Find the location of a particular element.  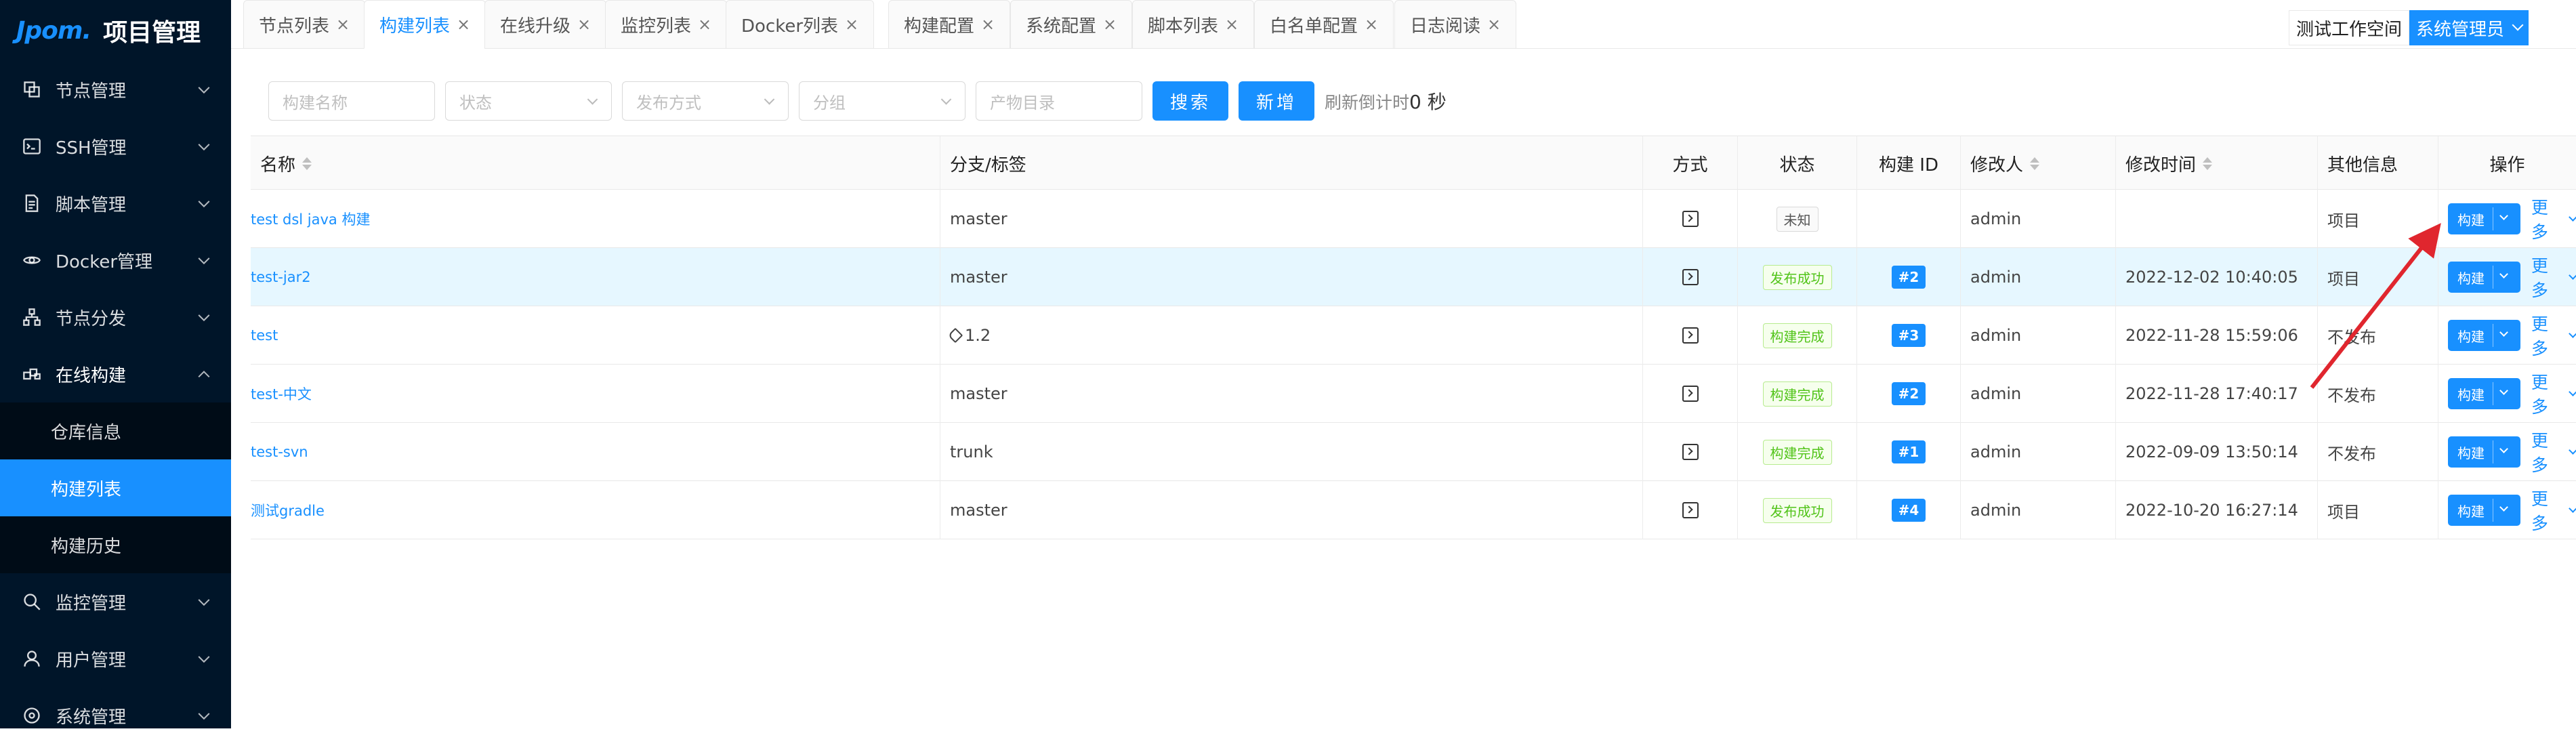

build-name-link: test is located at coordinates (264, 335).